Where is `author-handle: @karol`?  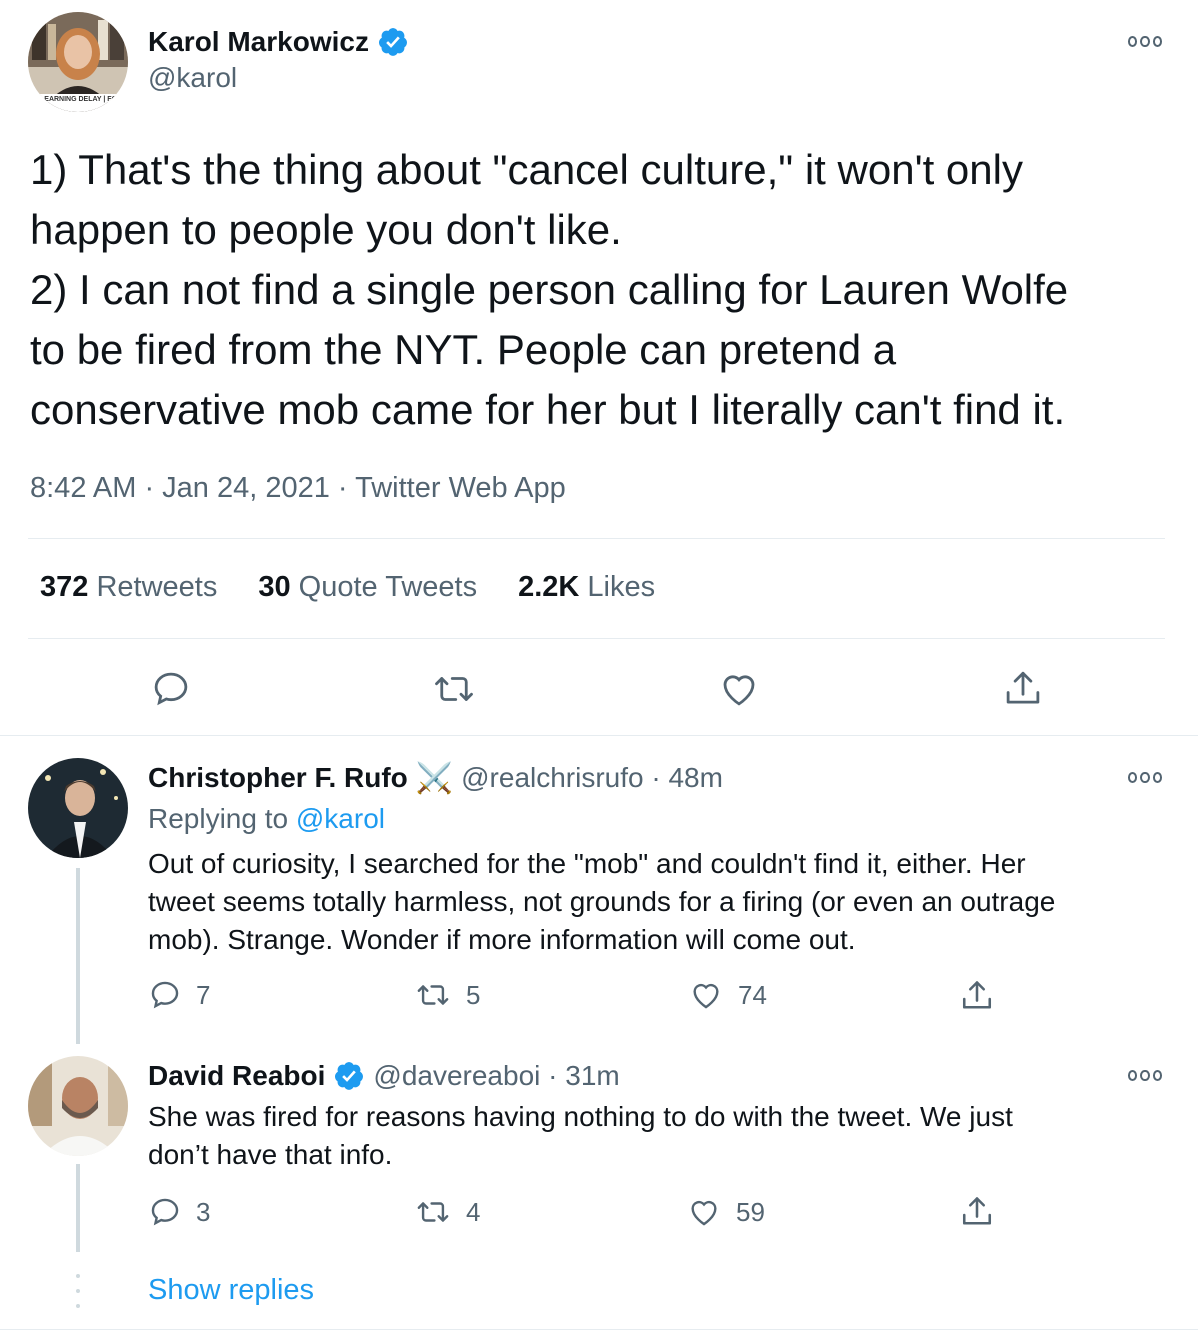 author-handle: @karol is located at coordinates (192, 78).